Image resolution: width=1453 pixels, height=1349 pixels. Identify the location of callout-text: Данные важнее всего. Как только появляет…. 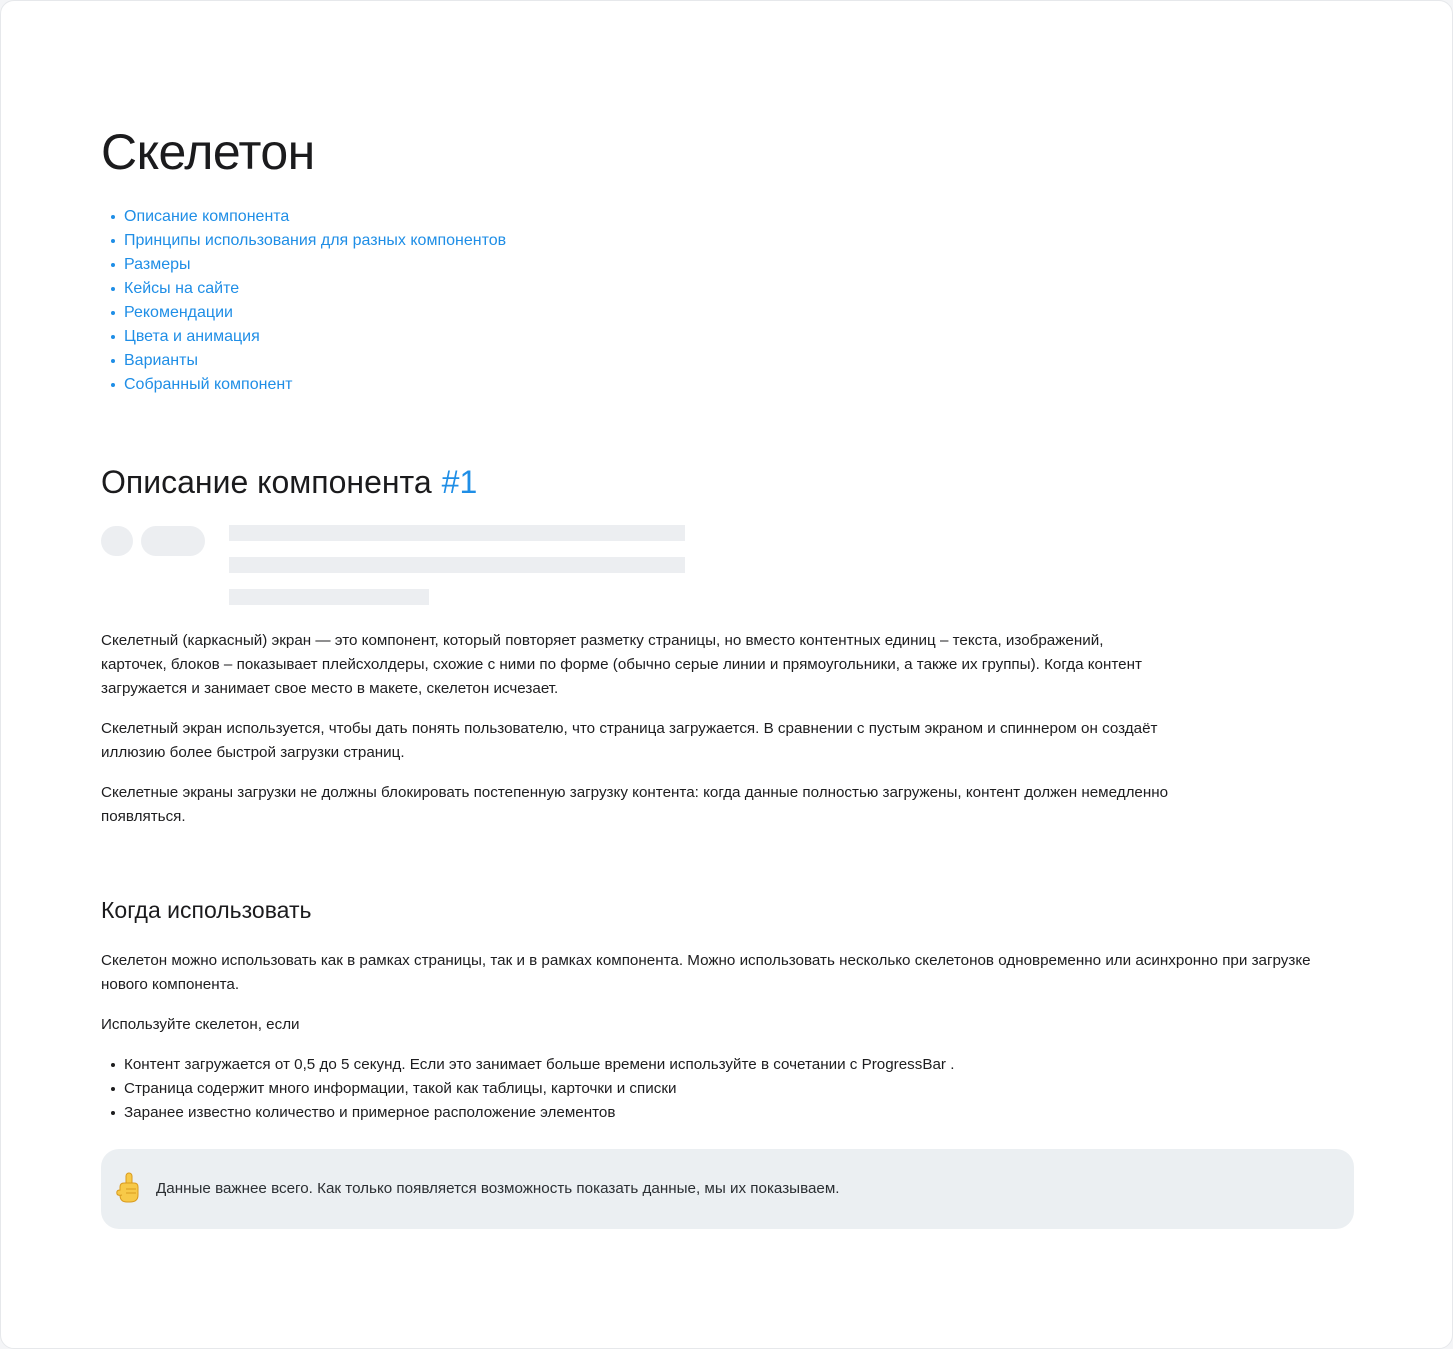
(498, 1188).